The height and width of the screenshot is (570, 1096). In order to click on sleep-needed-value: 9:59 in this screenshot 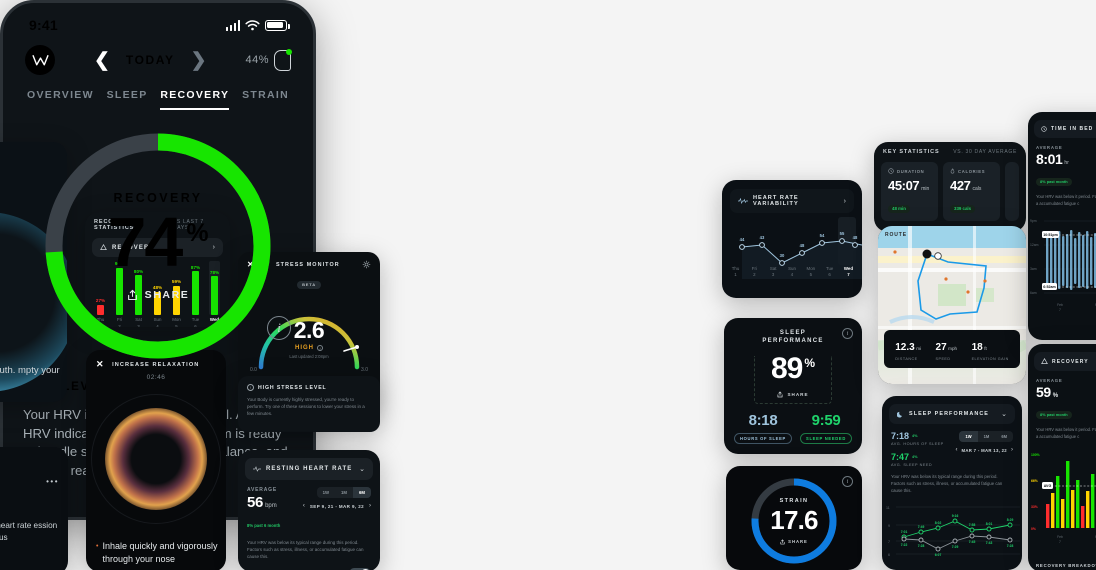, I will do `click(826, 420)`.